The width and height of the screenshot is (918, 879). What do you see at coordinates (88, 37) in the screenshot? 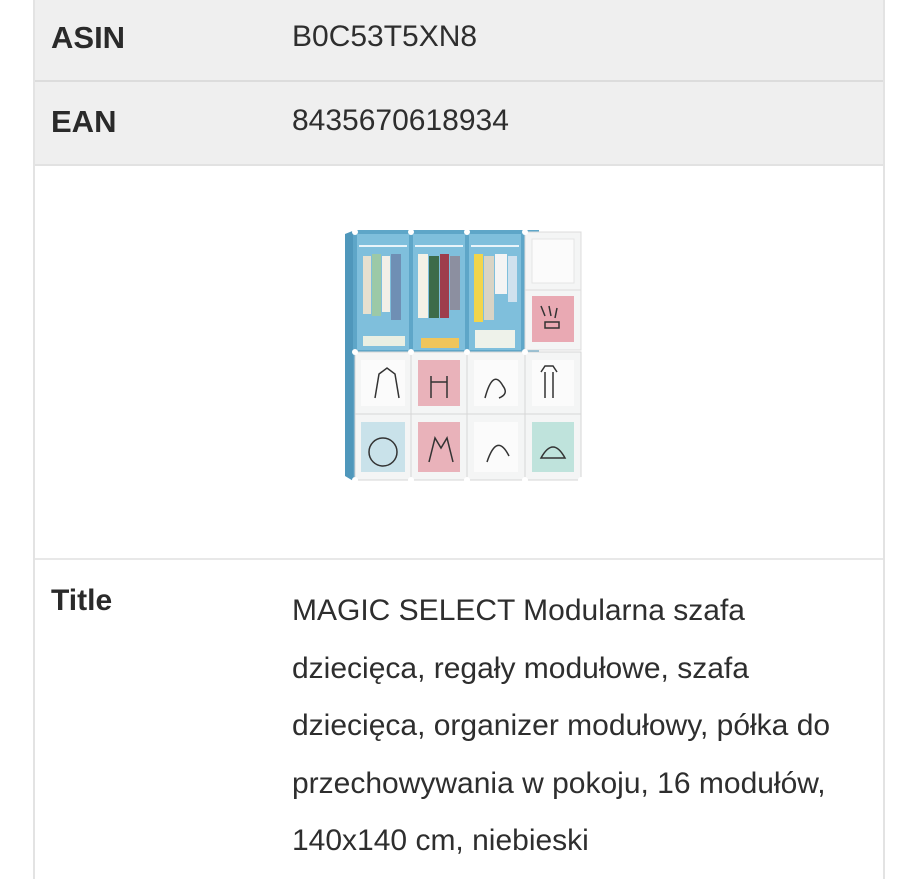
I see `asin-label: ASIN` at bounding box center [88, 37].